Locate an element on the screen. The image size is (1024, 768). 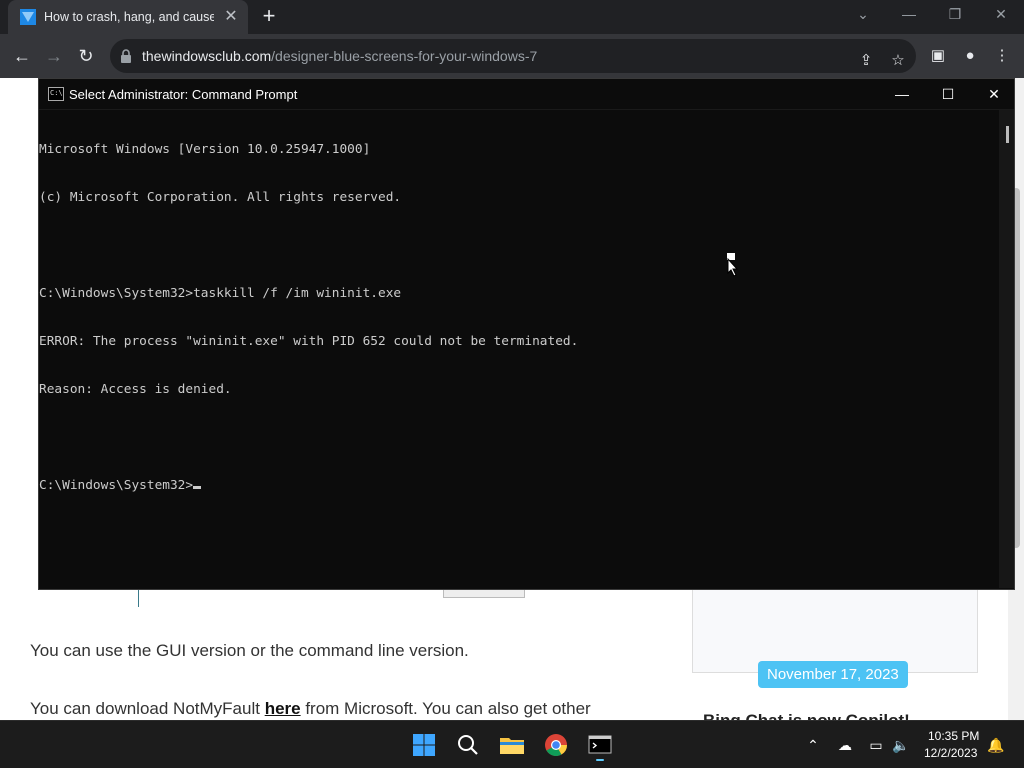
tray-overflow-chevron-icon: ⌃ is located at coordinates (813, 745).